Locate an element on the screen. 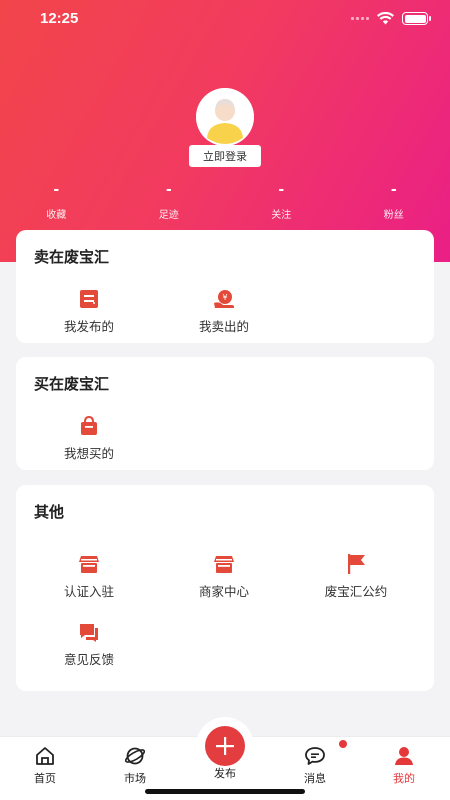  stat-label: 收藏 is located at coordinates (56, 215).